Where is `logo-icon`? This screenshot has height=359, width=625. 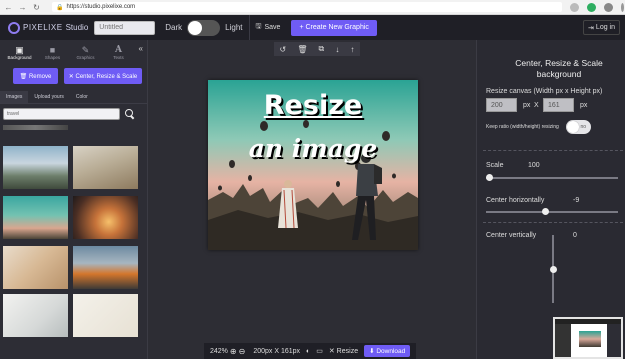 logo-icon is located at coordinates (14, 27).